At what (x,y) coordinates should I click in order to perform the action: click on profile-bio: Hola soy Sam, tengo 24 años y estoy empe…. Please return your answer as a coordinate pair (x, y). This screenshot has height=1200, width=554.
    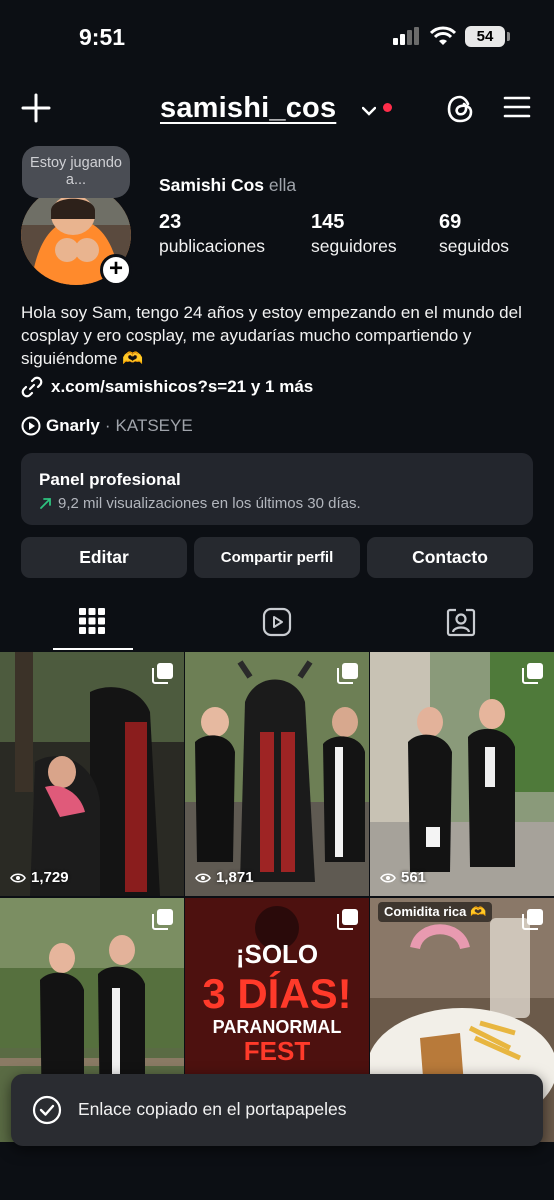
    Looking at the image, I should click on (271, 335).